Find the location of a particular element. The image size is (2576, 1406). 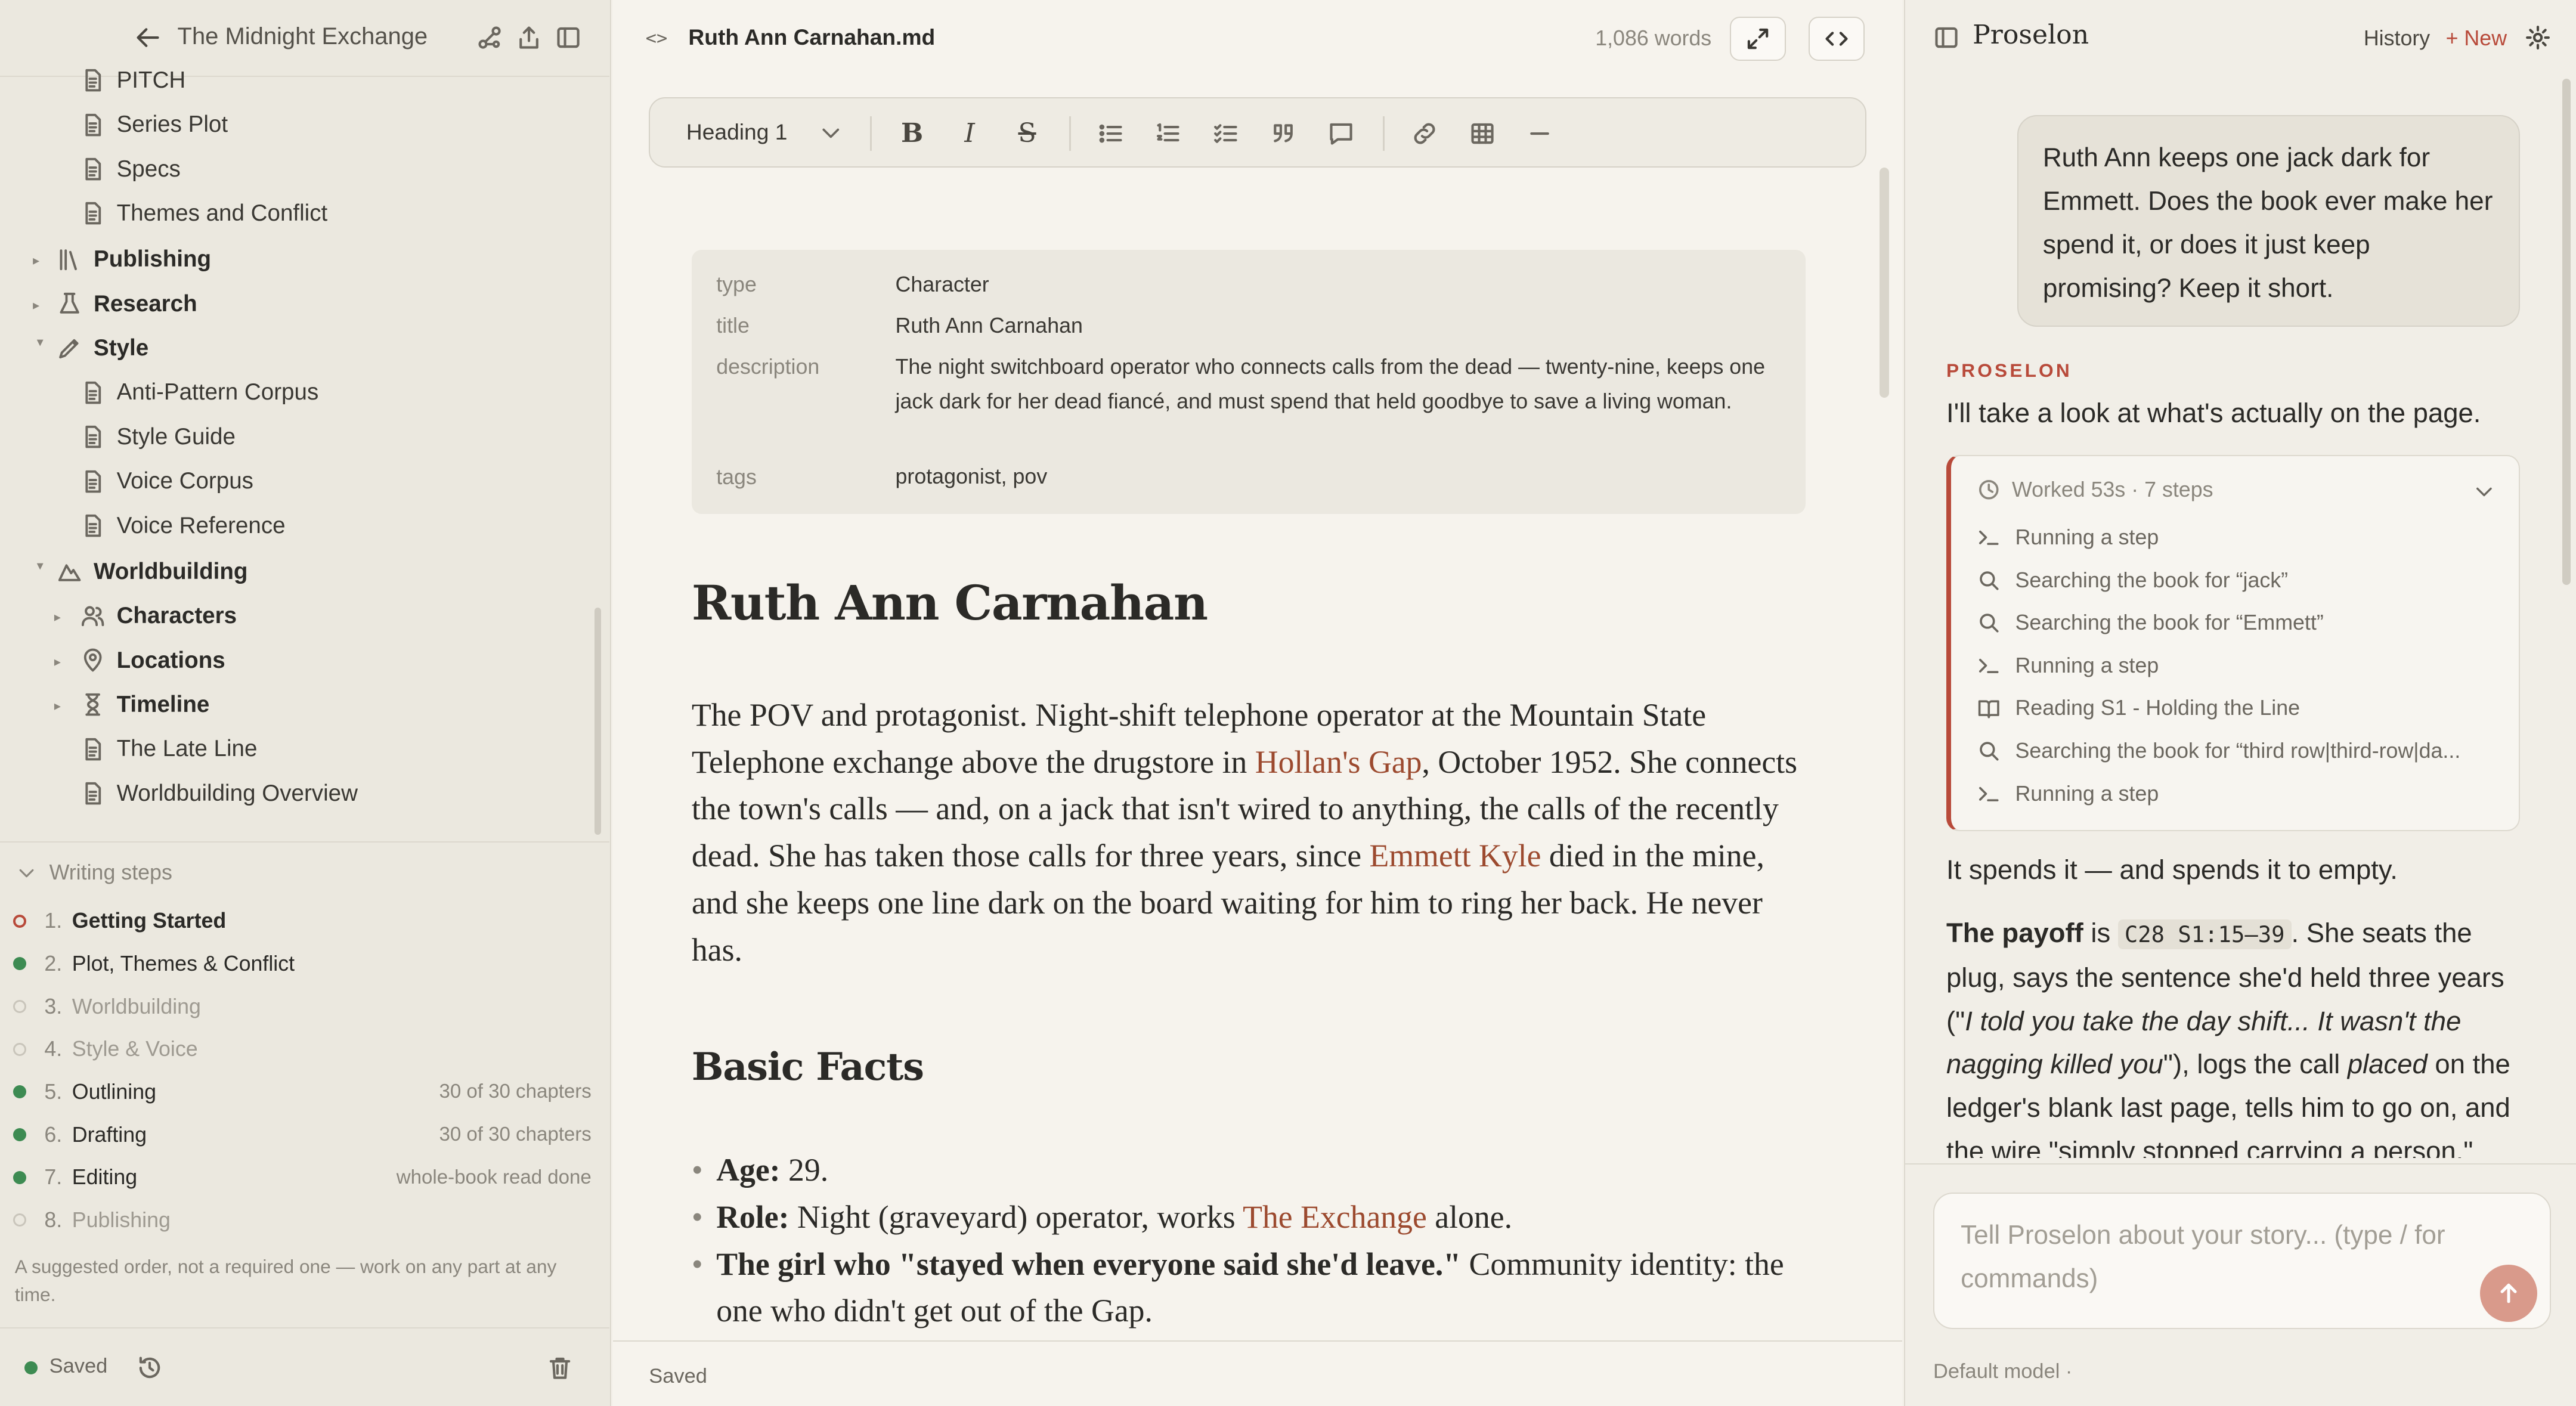

link-icon is located at coordinates (1425, 133).